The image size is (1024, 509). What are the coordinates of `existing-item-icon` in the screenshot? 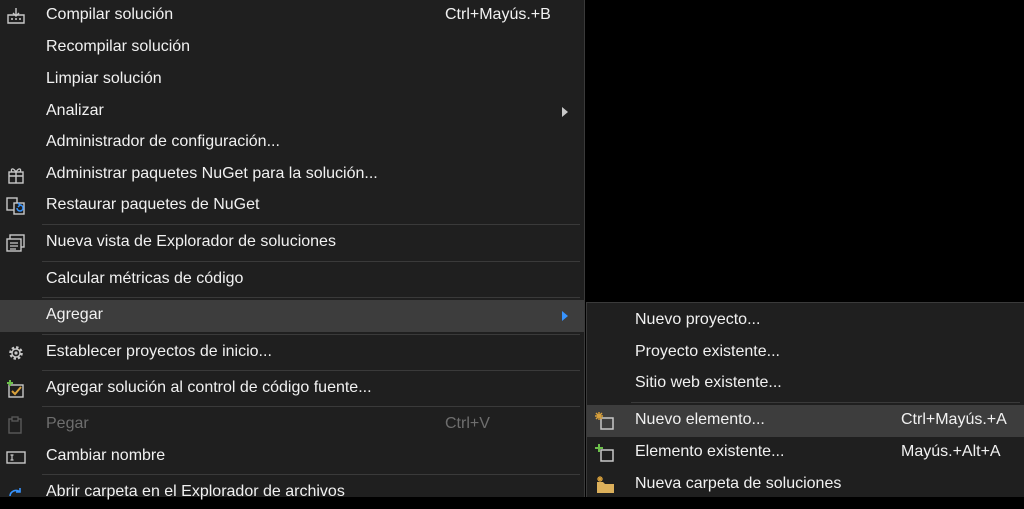 It's located at (605, 453).